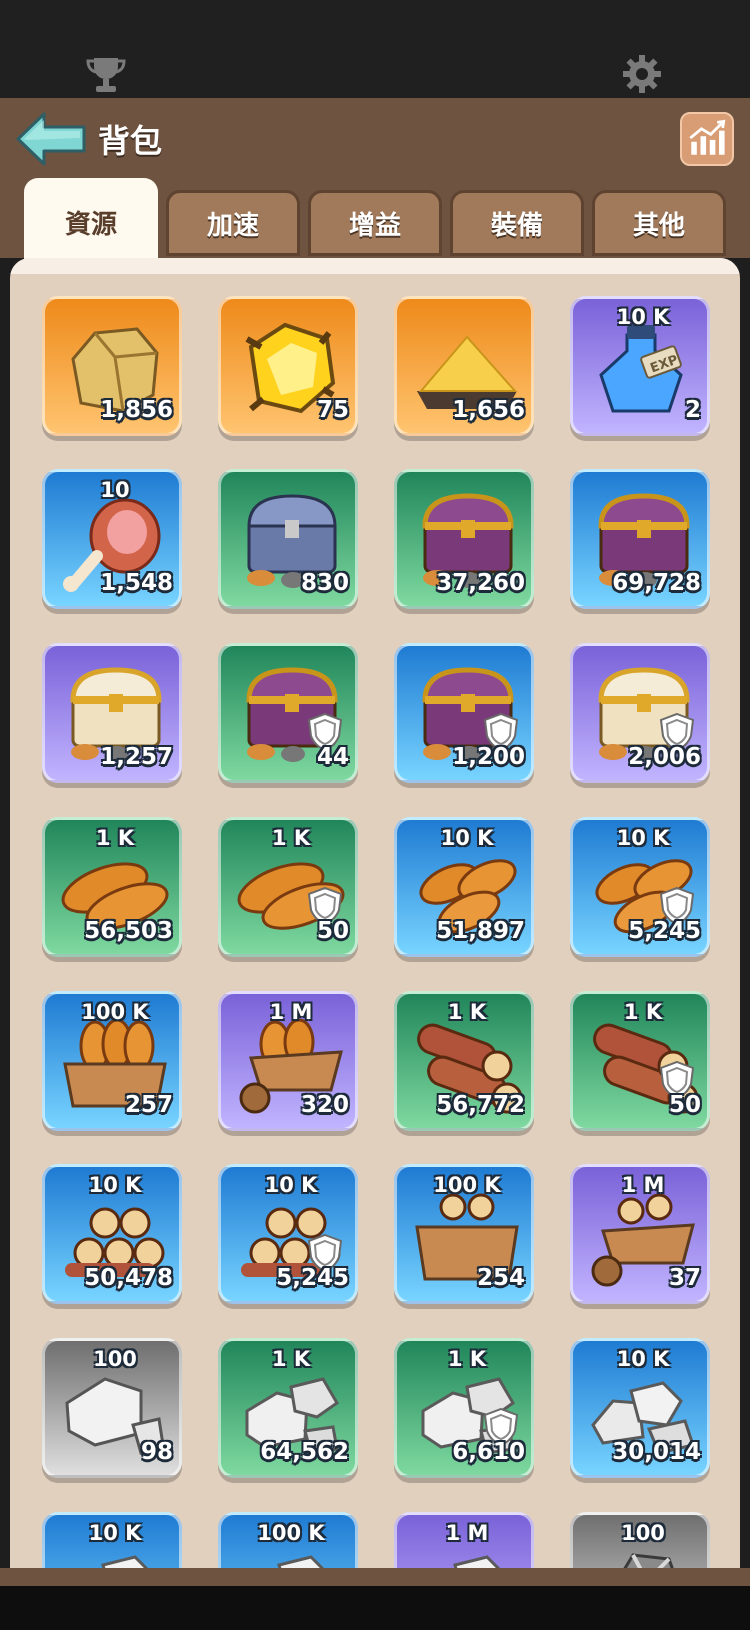 The image size is (750, 1630). I want to click on item-tile-meat: 10 1,548, so click(112, 539).